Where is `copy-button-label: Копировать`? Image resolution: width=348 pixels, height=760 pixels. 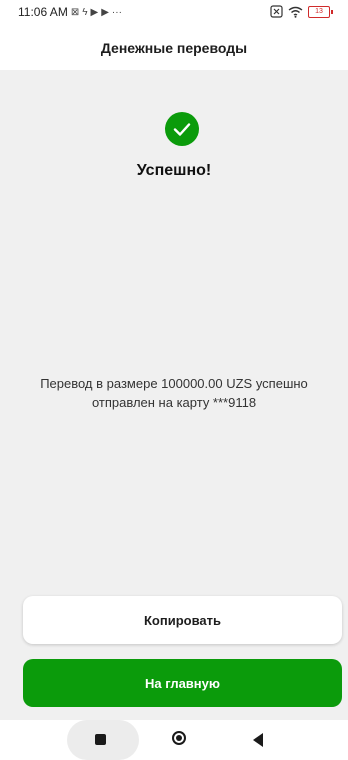 copy-button-label: Копировать is located at coordinates (182, 620).